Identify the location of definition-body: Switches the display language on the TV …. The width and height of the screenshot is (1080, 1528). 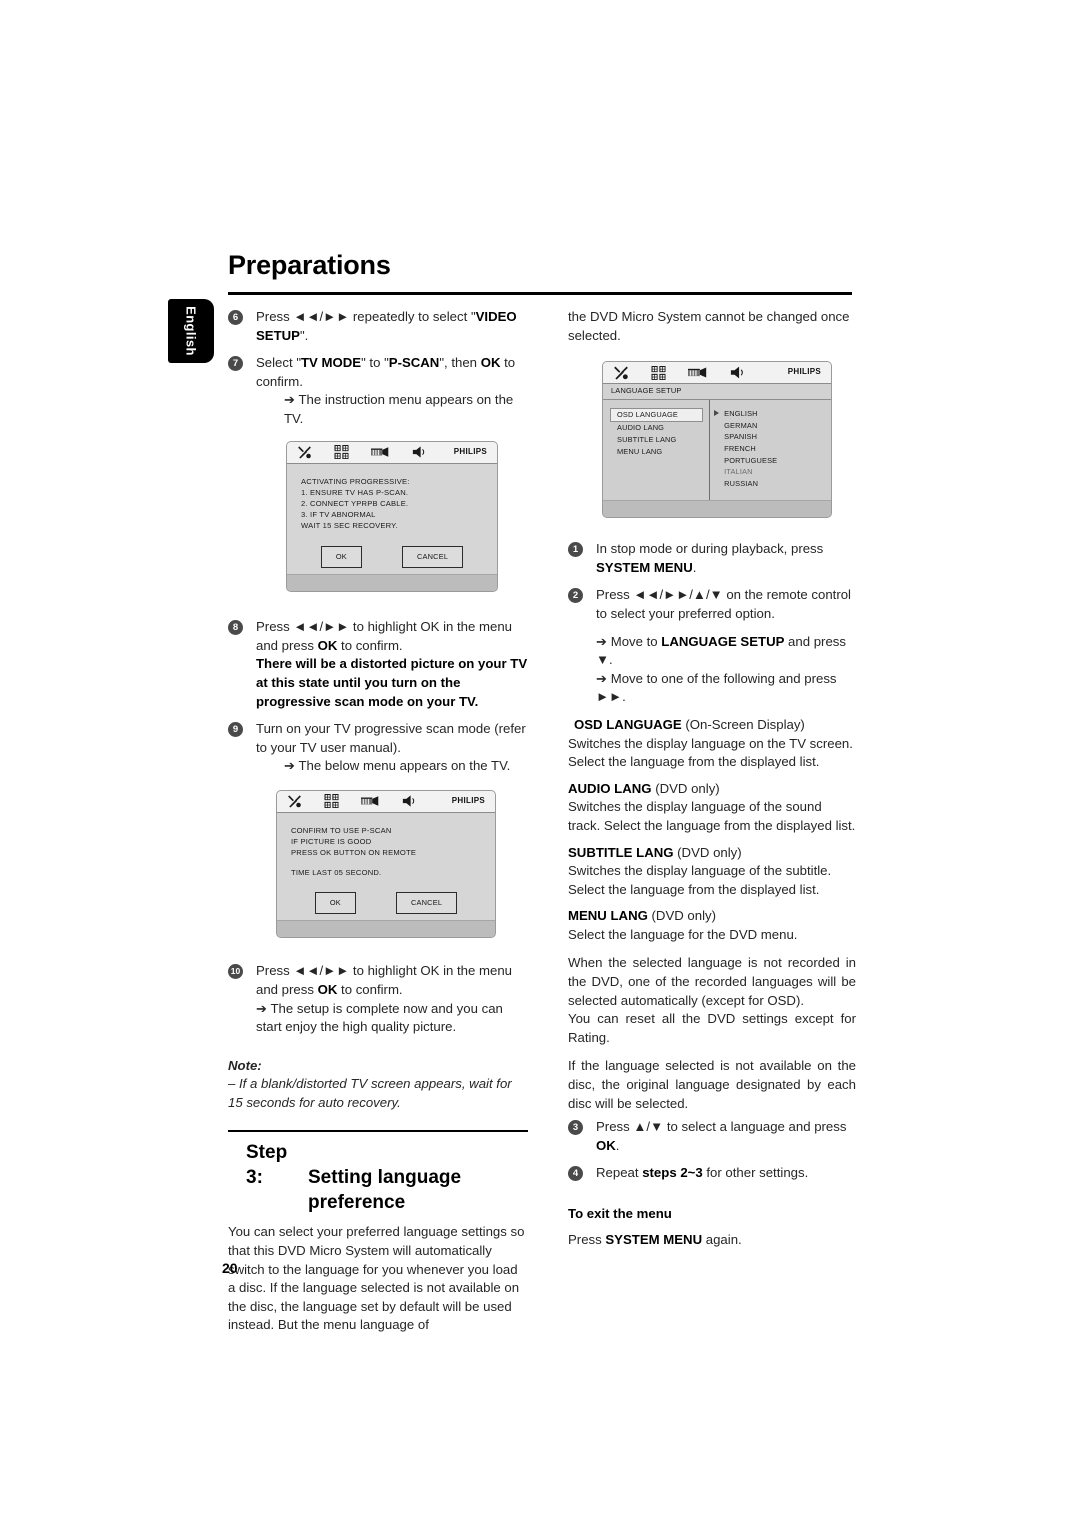
(710, 752).